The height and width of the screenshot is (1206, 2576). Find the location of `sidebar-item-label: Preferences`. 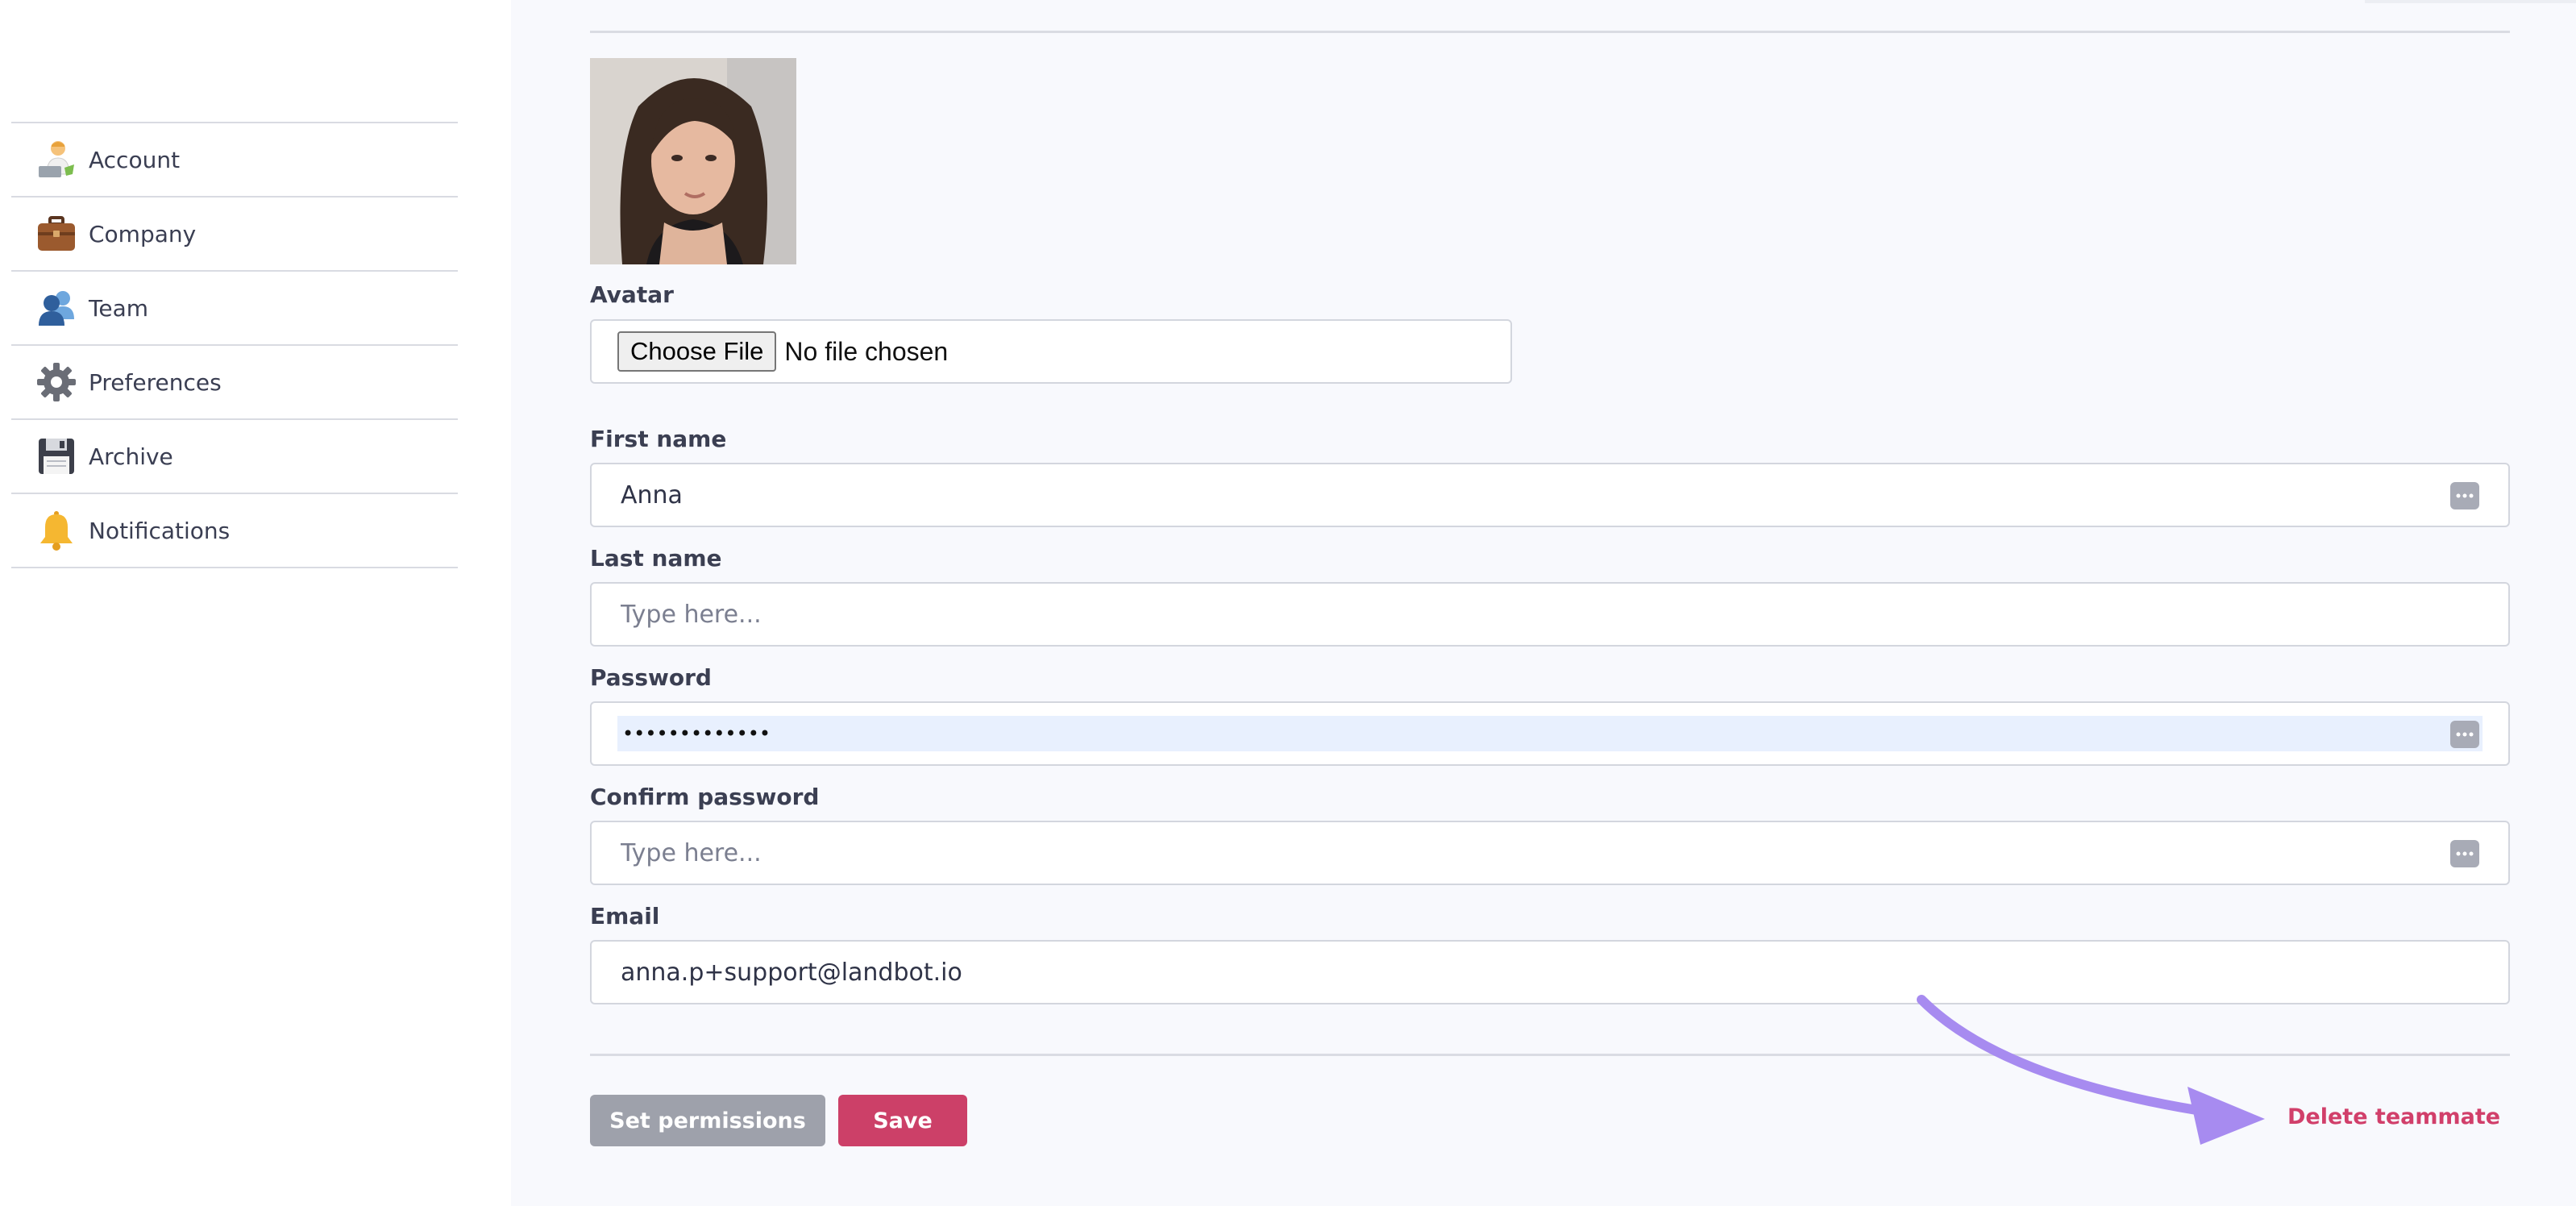

sidebar-item-label: Preferences is located at coordinates (155, 382).